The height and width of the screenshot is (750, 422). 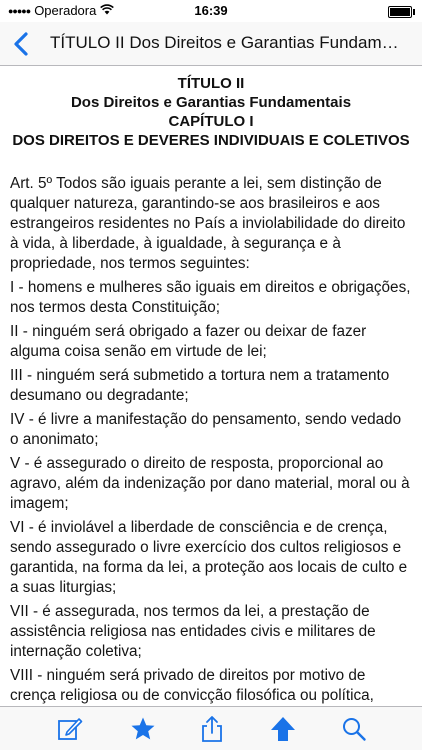 I want to click on status-time: 16:39, so click(x=211, y=10).